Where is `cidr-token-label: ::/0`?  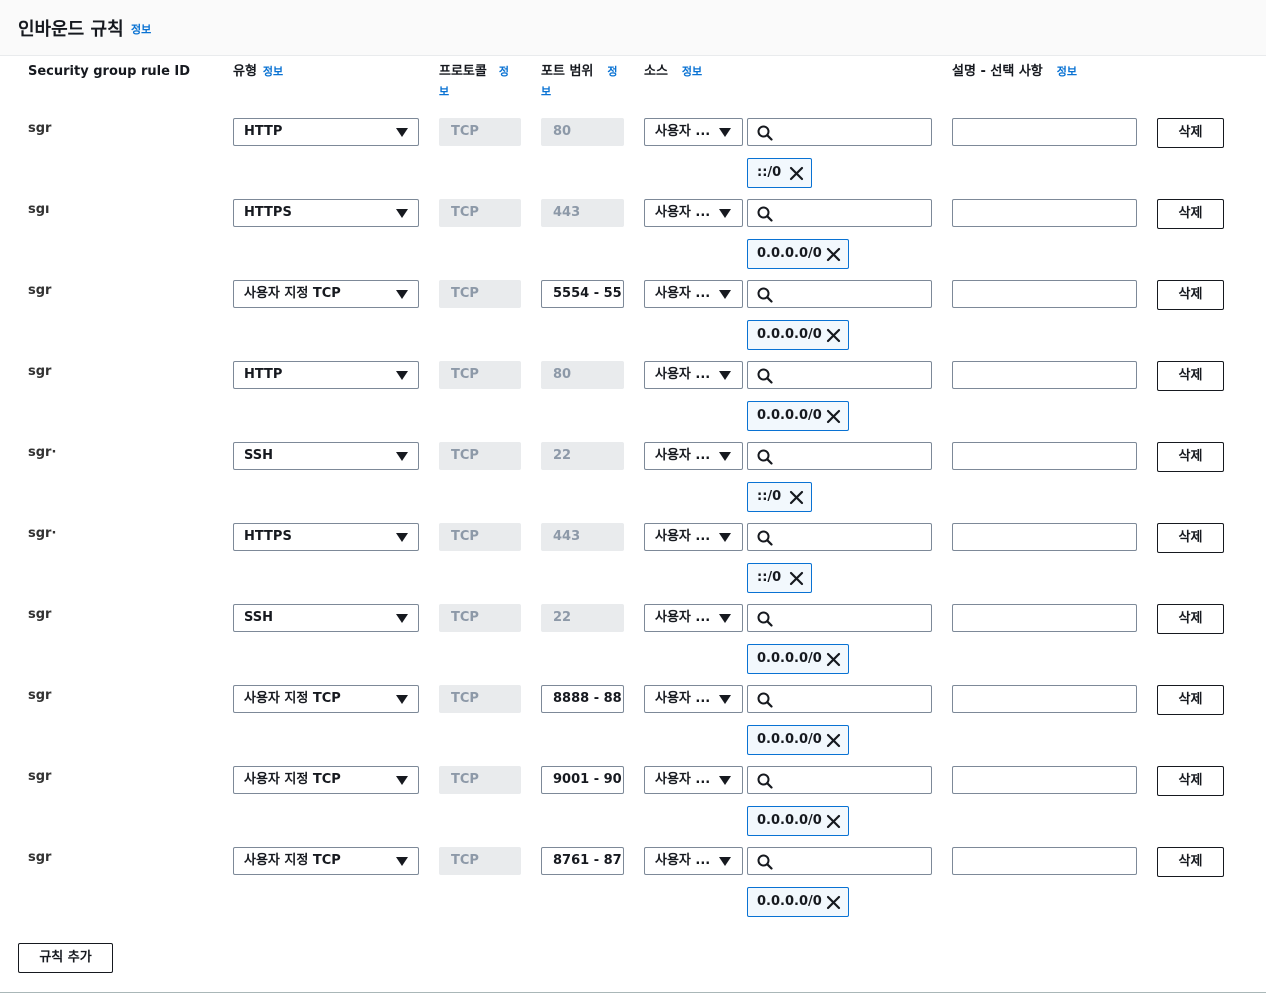 cidr-token-label: ::/0 is located at coordinates (769, 577).